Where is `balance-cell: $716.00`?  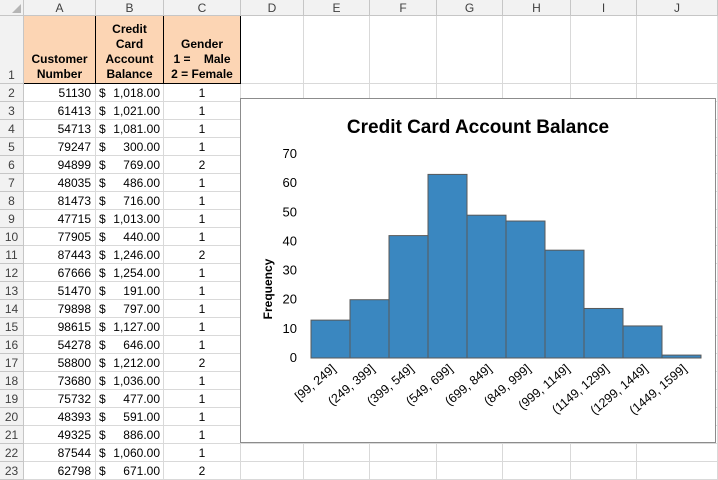 balance-cell: $716.00 is located at coordinates (130, 201).